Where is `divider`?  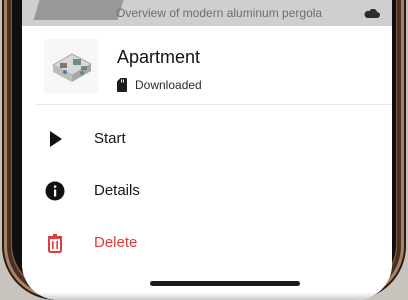
divider is located at coordinates (214, 104).